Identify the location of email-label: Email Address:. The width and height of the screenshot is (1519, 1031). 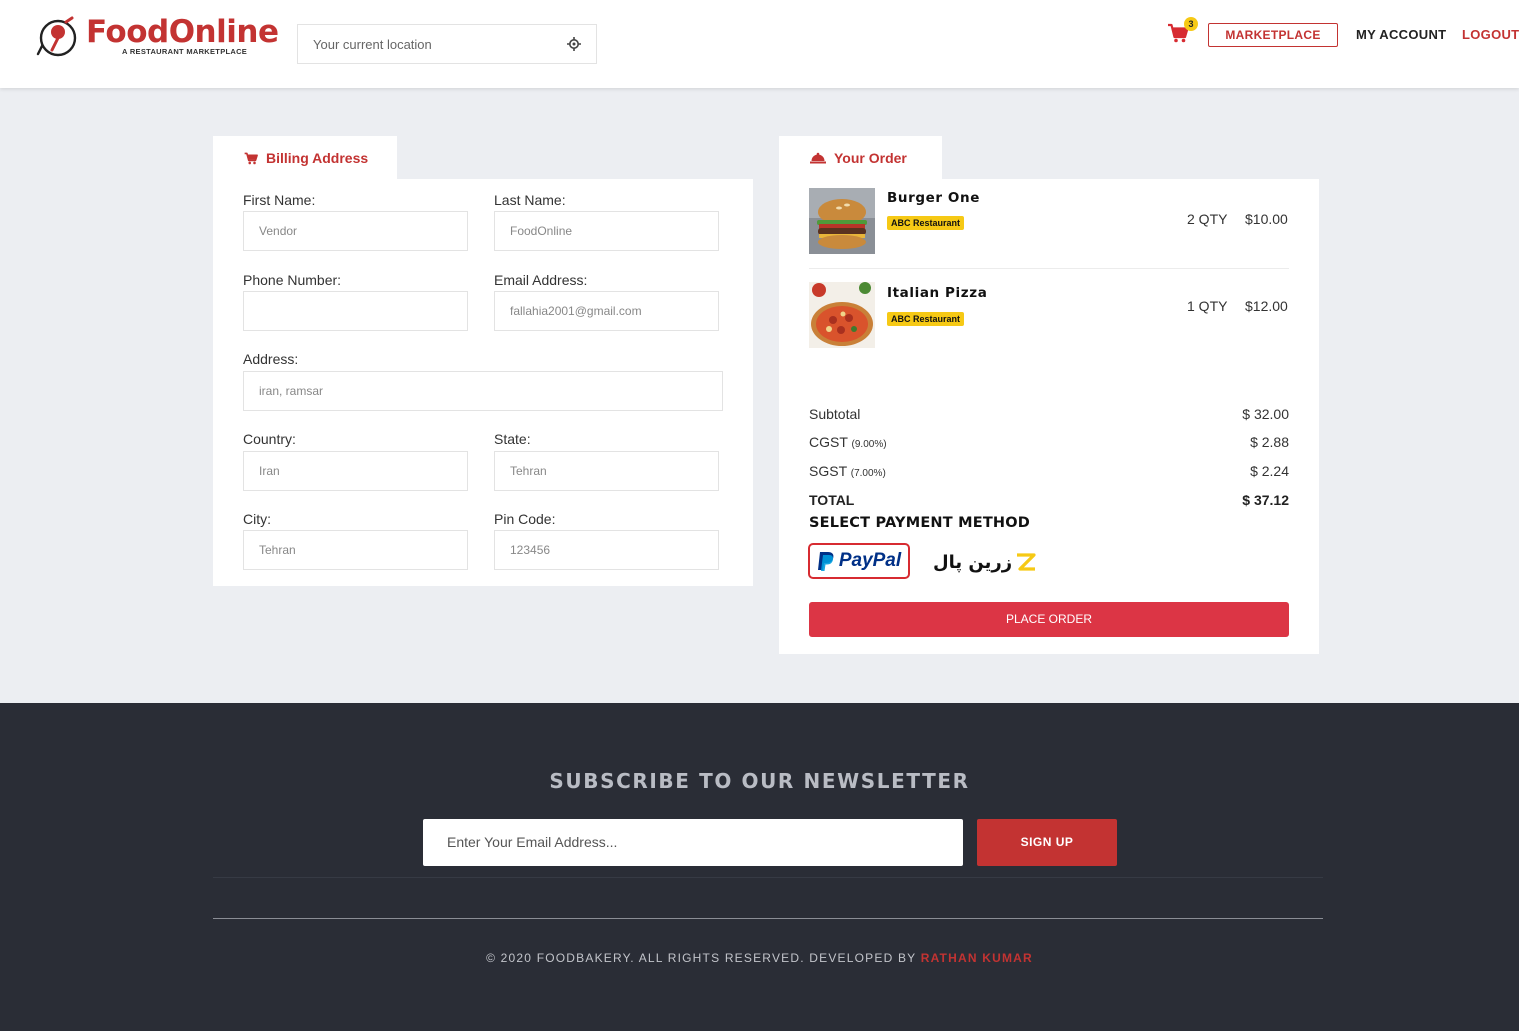
(541, 280).